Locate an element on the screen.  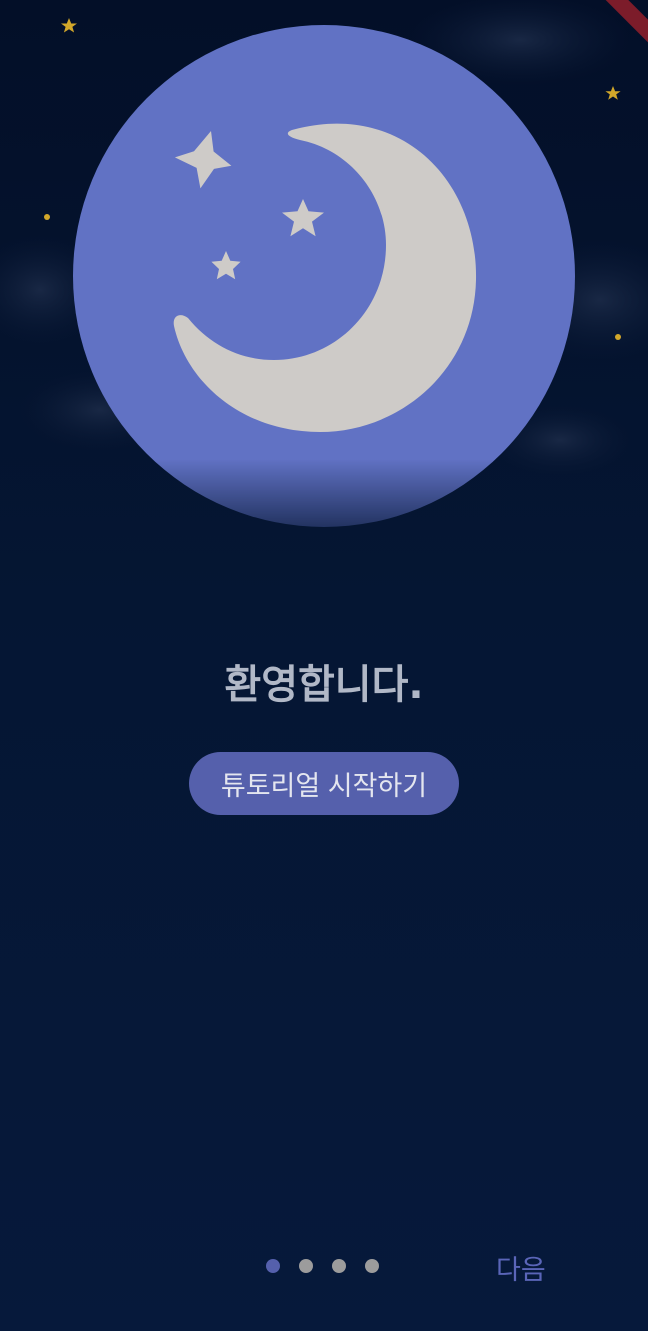
next-button: 다음 is located at coordinates (521, 1267).